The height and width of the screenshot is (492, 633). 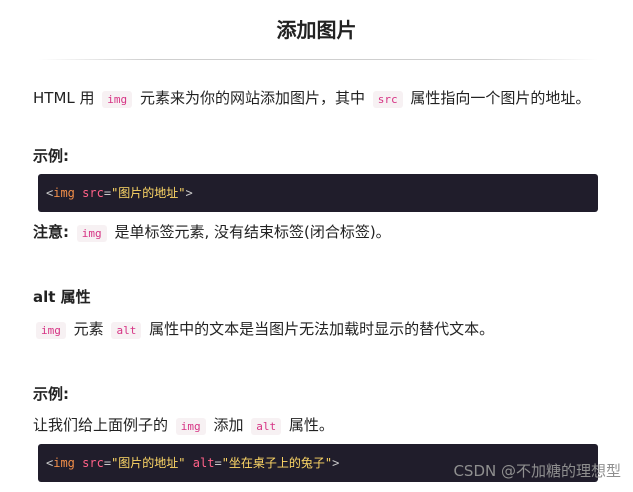 I want to click on note-label: 注意:, so click(x=51, y=232).